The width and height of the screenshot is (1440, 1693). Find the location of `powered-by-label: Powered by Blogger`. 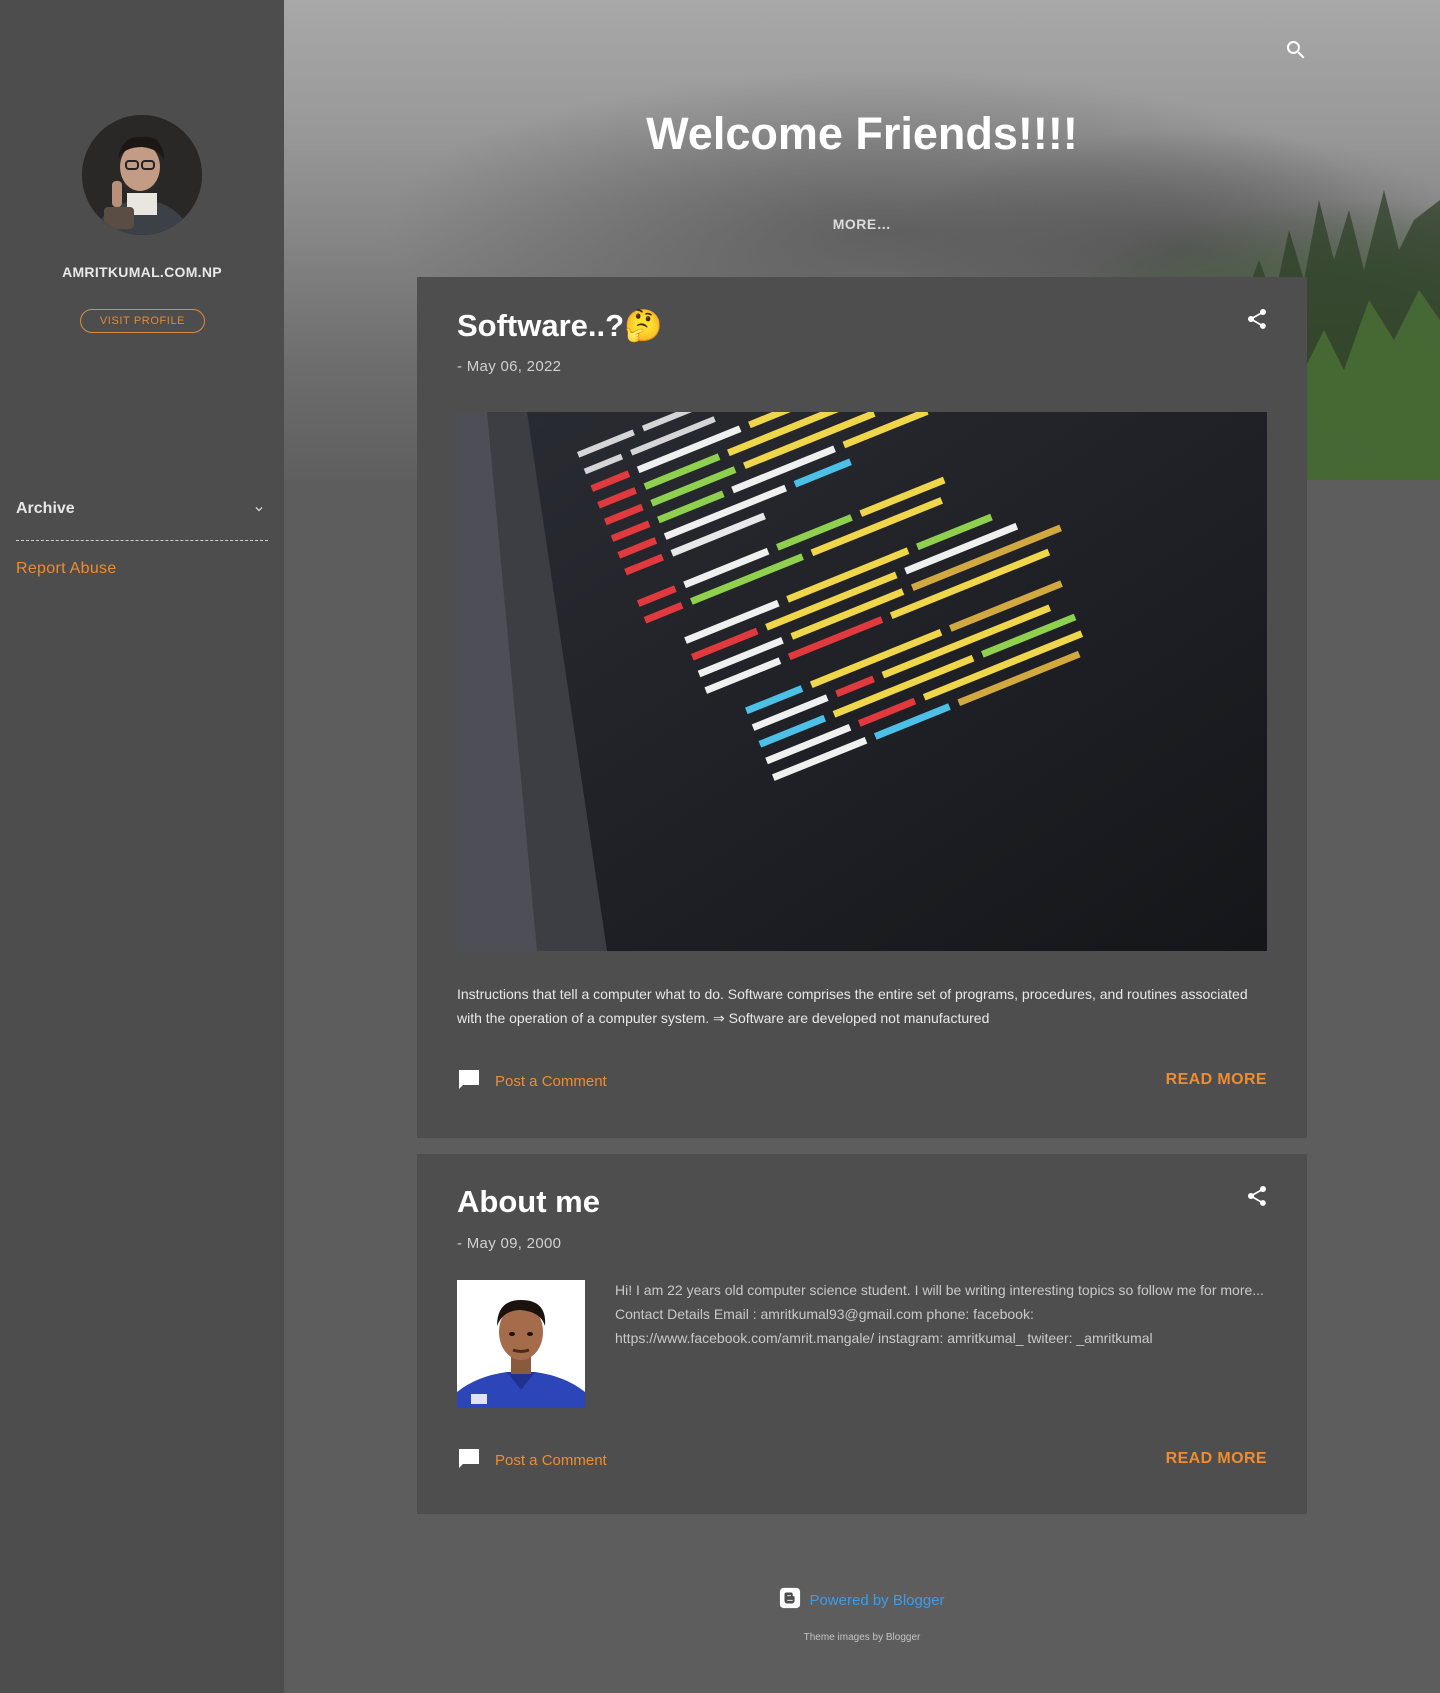

powered-by-label: Powered by Blogger is located at coordinates (877, 1600).